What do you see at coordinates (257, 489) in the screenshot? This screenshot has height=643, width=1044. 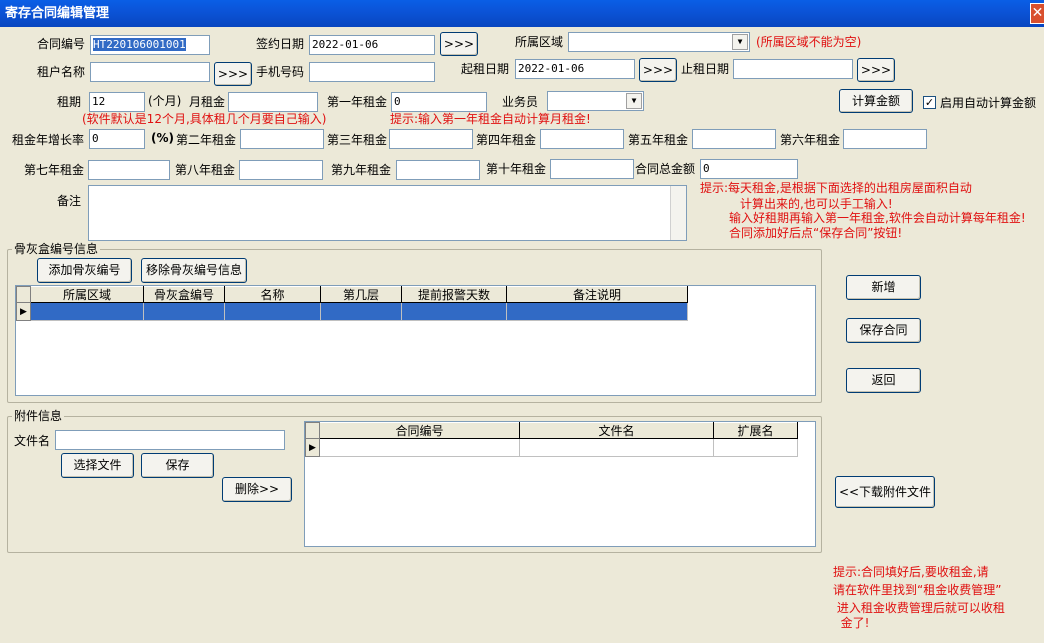 I see `delete-attachment-button: 删除>>` at bounding box center [257, 489].